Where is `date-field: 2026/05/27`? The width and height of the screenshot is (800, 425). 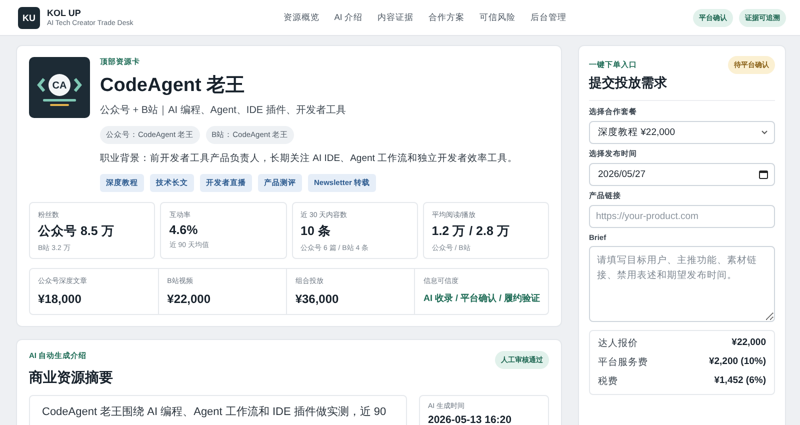
date-field: 2026/05/27 is located at coordinates (682, 174).